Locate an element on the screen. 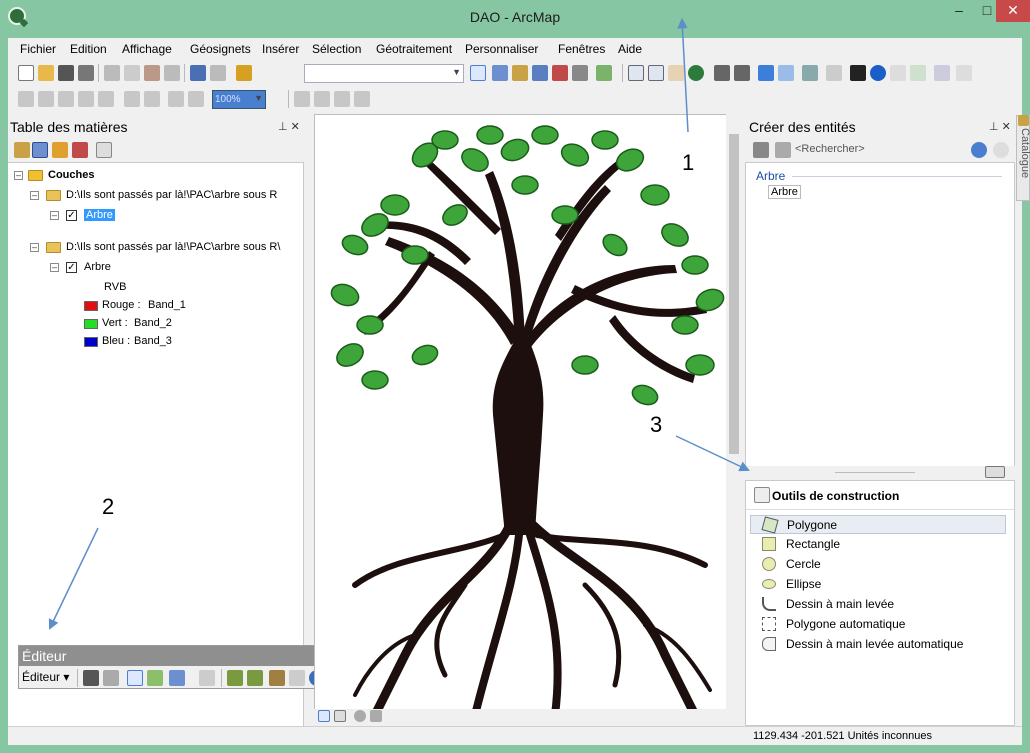 The image size is (1030, 753). pause-drawing-icon is located at coordinates (376, 716).